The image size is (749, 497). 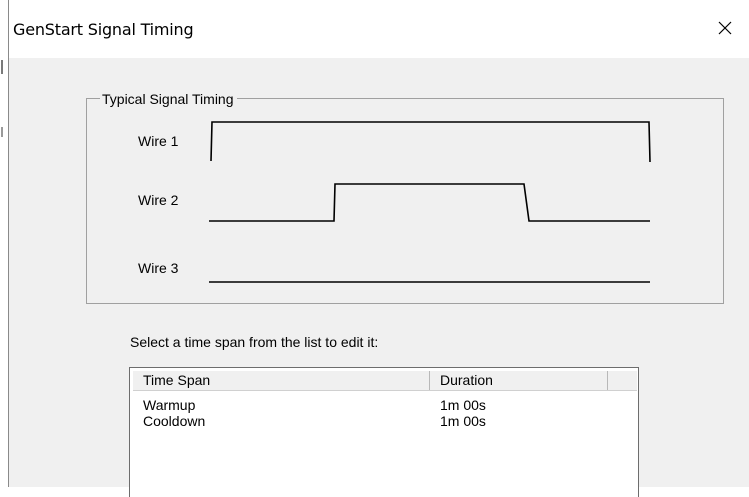 What do you see at coordinates (4, 243) in the screenshot?
I see `background-window-edge` at bounding box center [4, 243].